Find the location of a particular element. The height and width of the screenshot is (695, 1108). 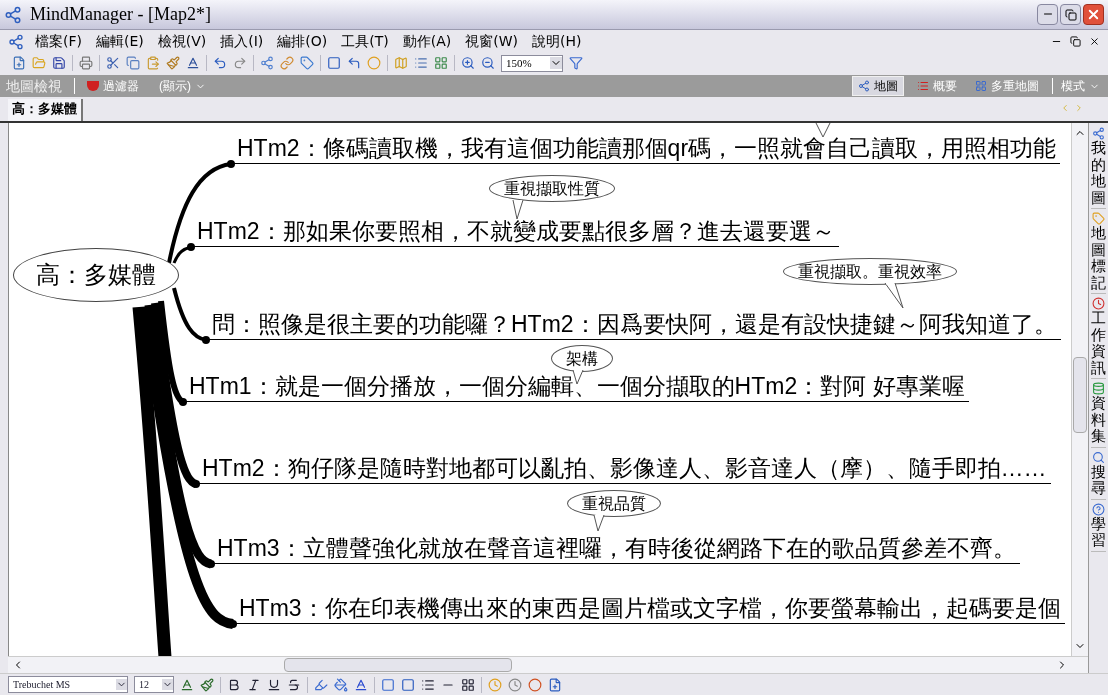

printer-icon is located at coordinates (86, 63).